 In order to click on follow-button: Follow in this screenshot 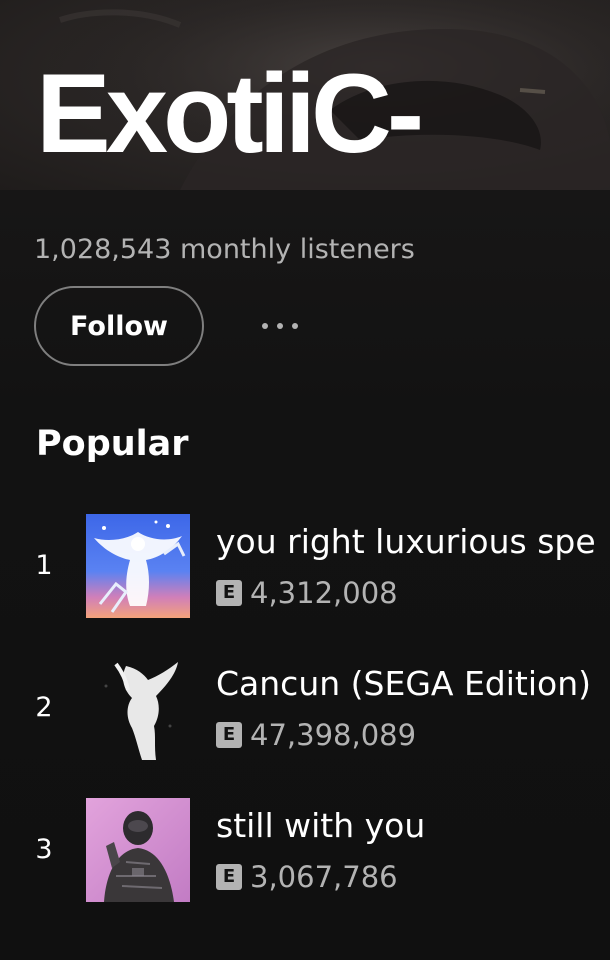, I will do `click(119, 326)`.